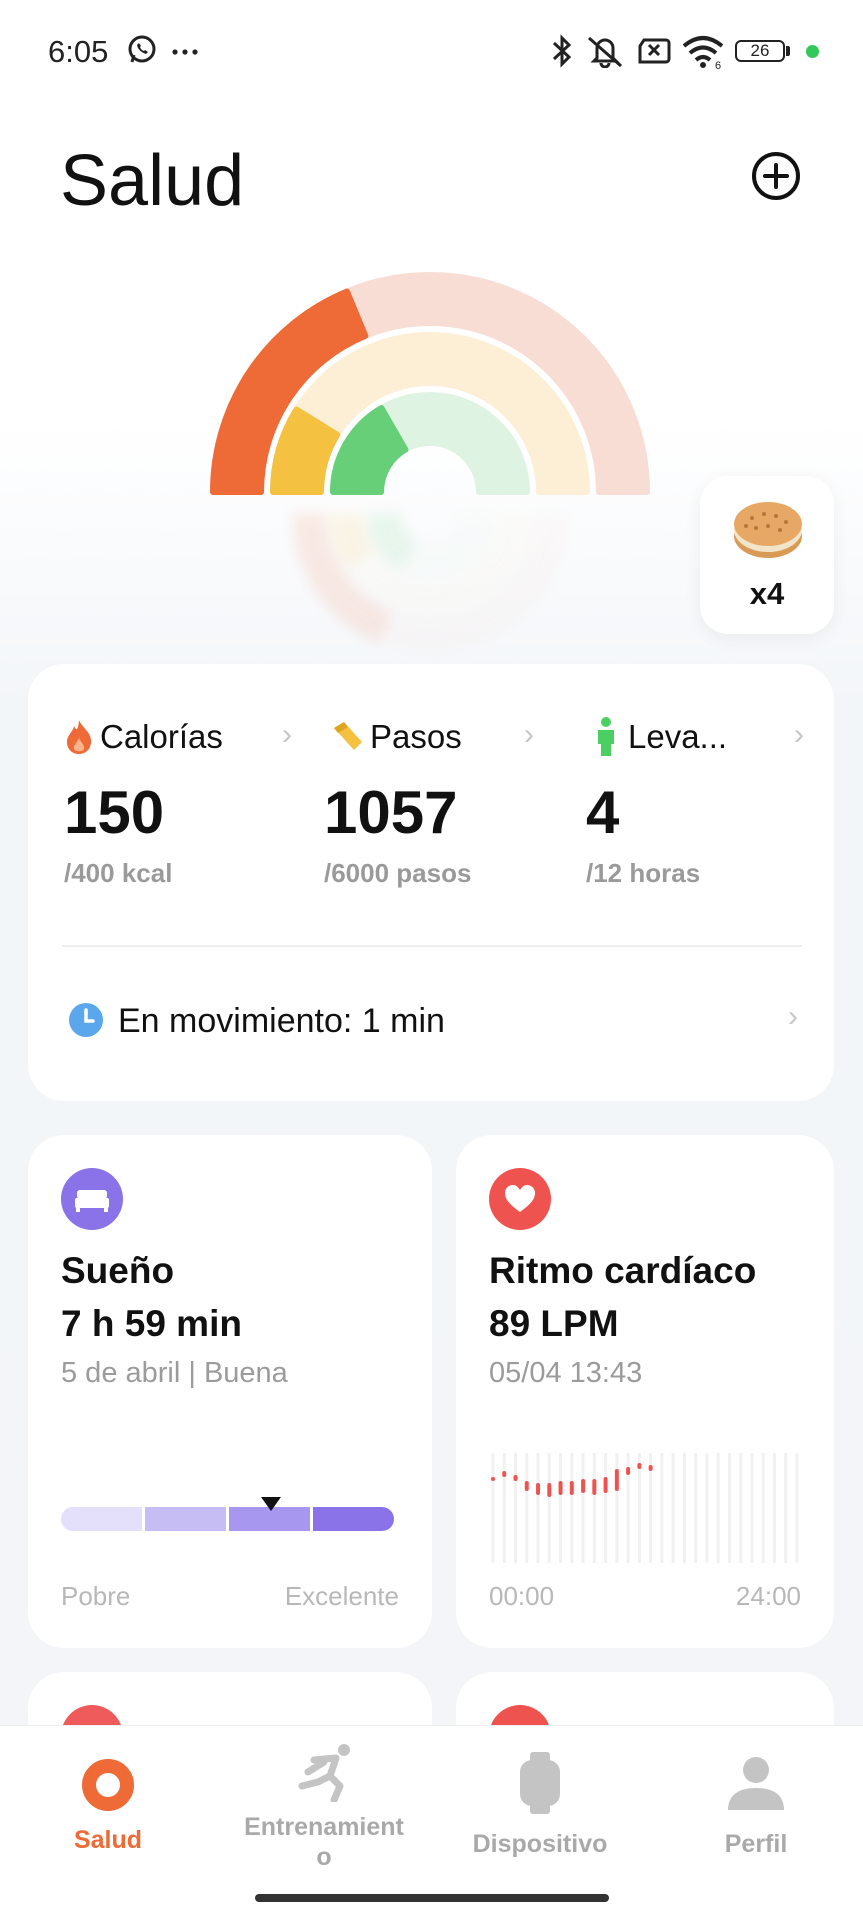  I want to click on nav-label: Entrenamient o, so click(324, 1842).